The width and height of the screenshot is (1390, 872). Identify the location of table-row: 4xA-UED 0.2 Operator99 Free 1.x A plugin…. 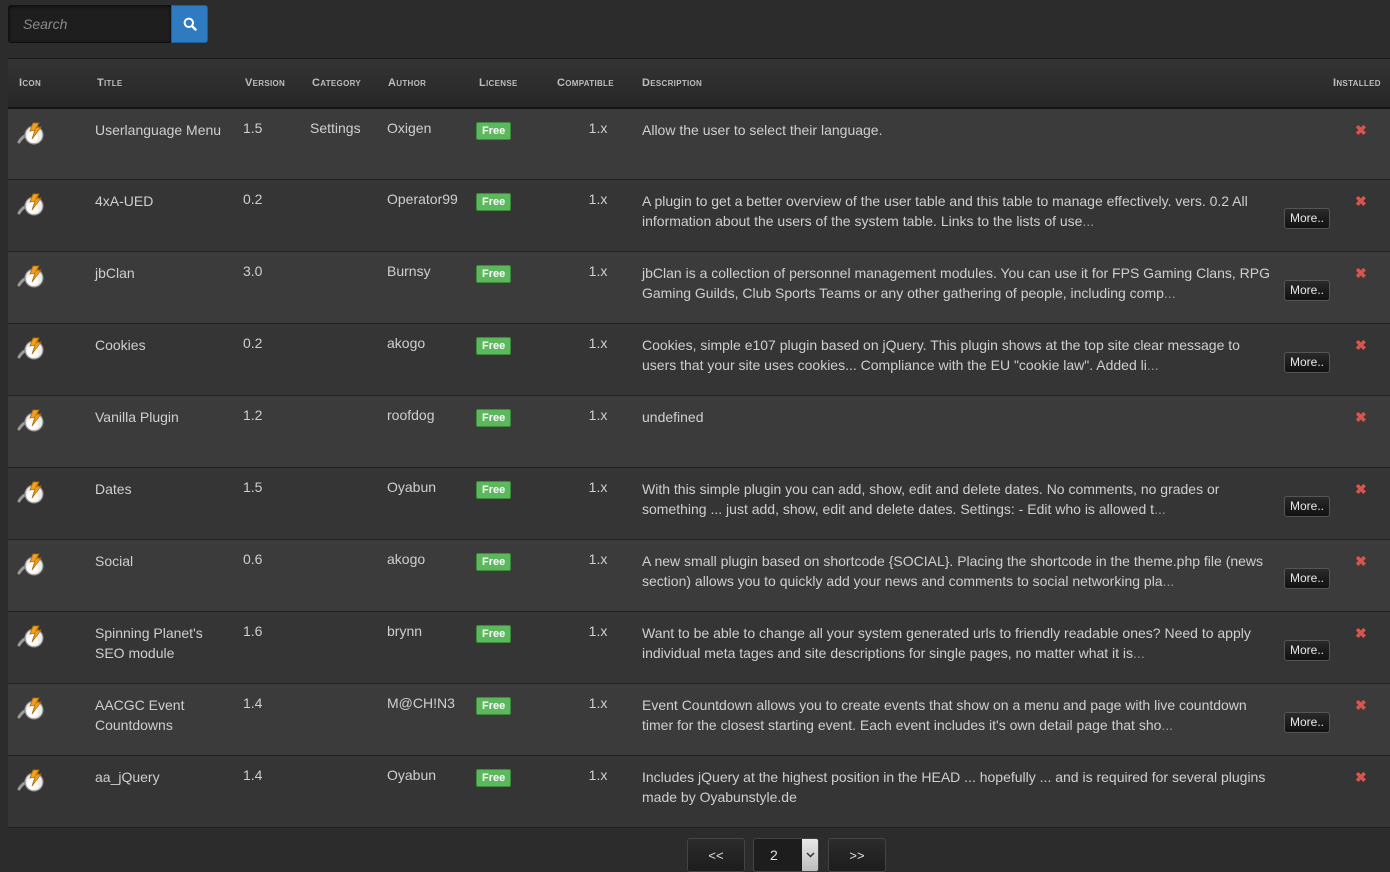
(699, 215).